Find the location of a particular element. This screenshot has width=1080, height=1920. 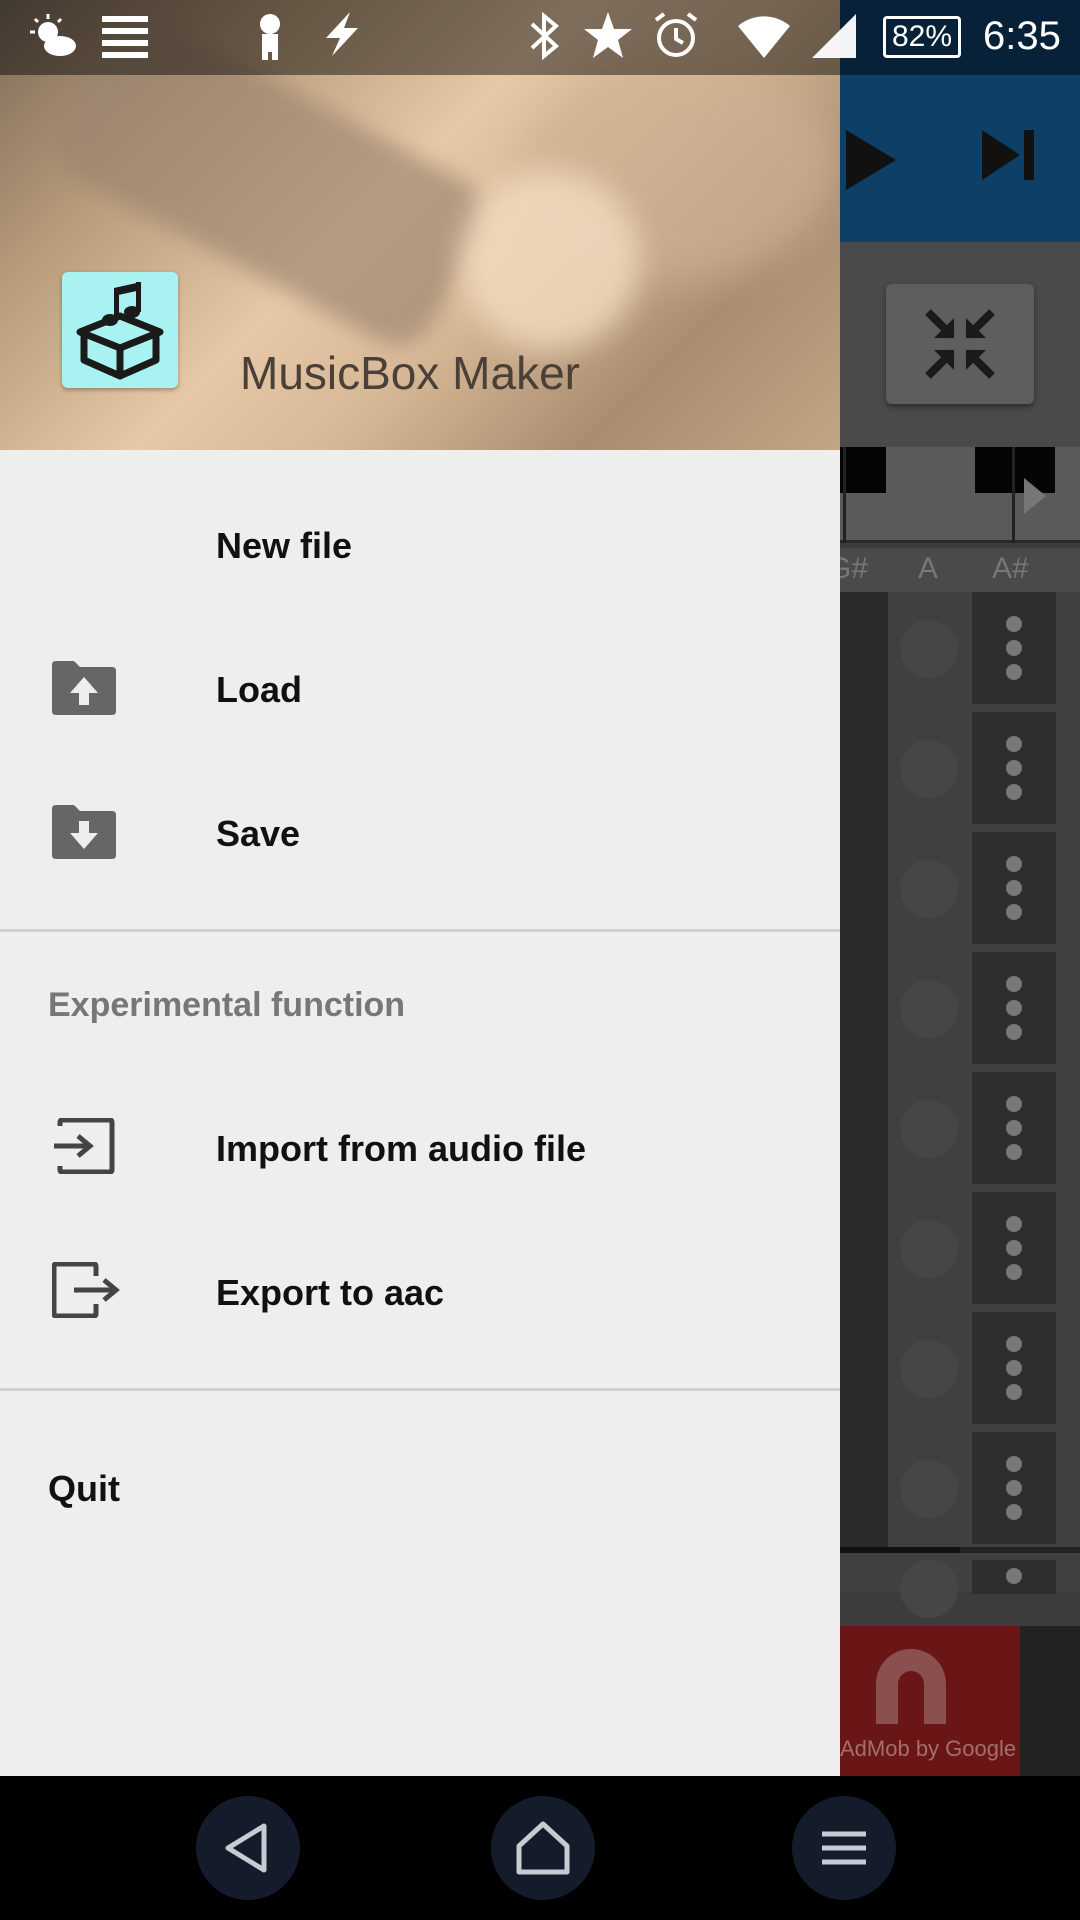

piano-marker-icon is located at coordinates (1035, 496).